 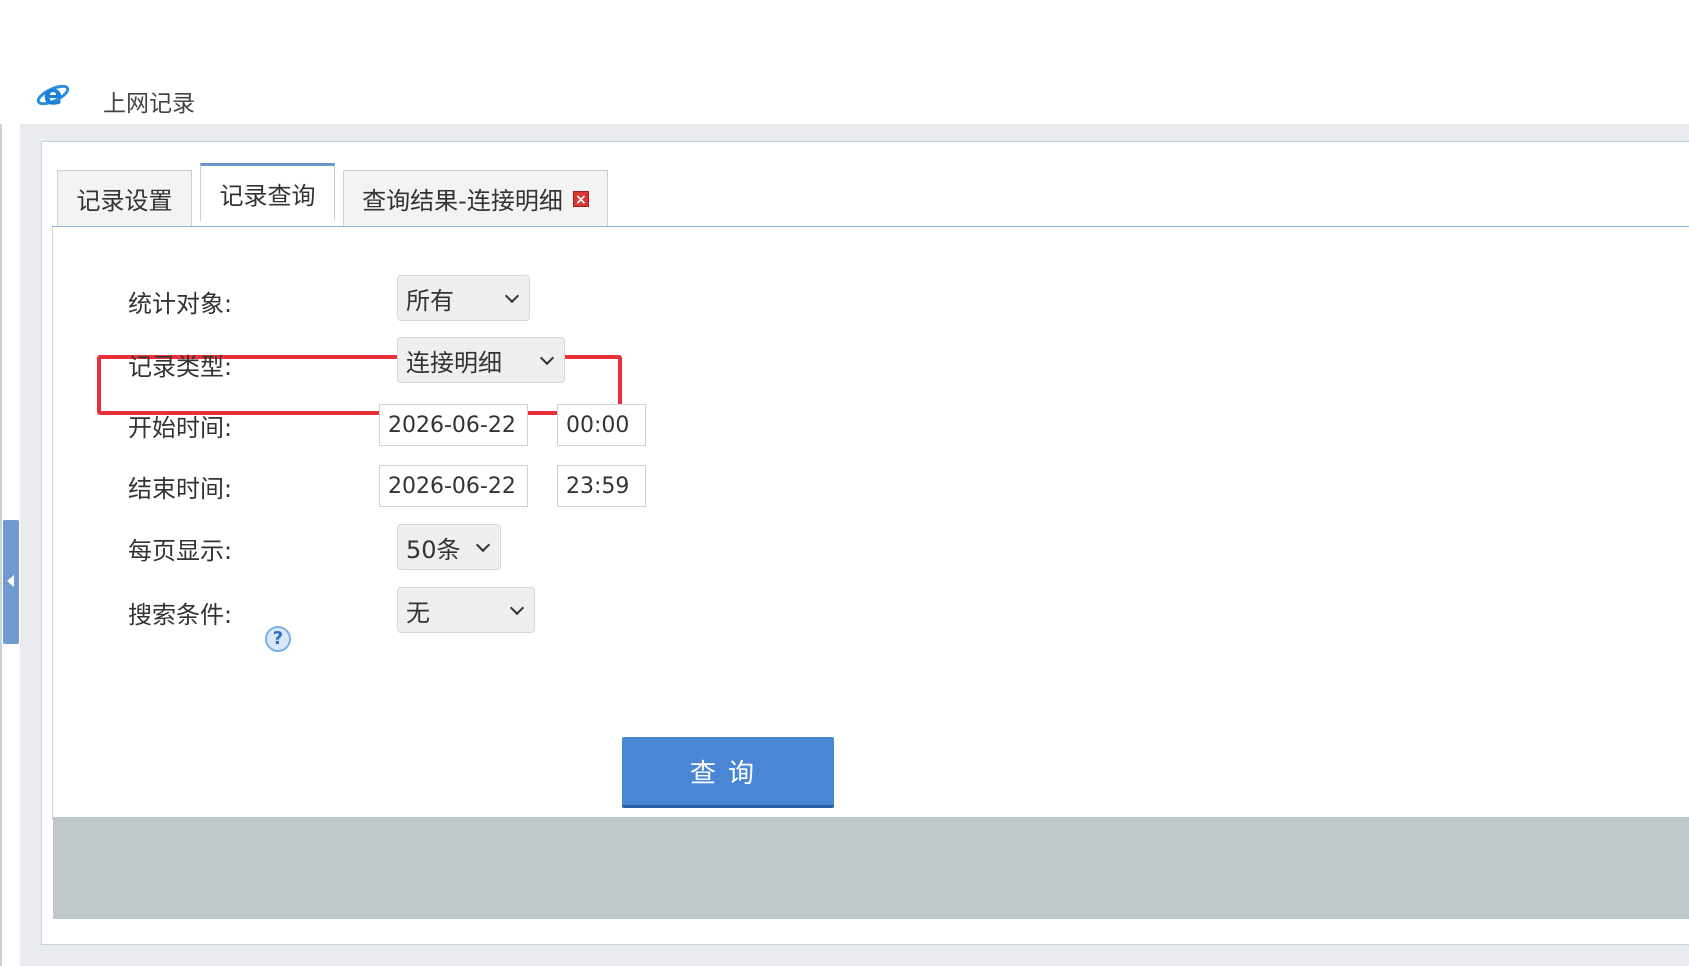 I want to click on page-title: 上网记录, so click(x=149, y=104).